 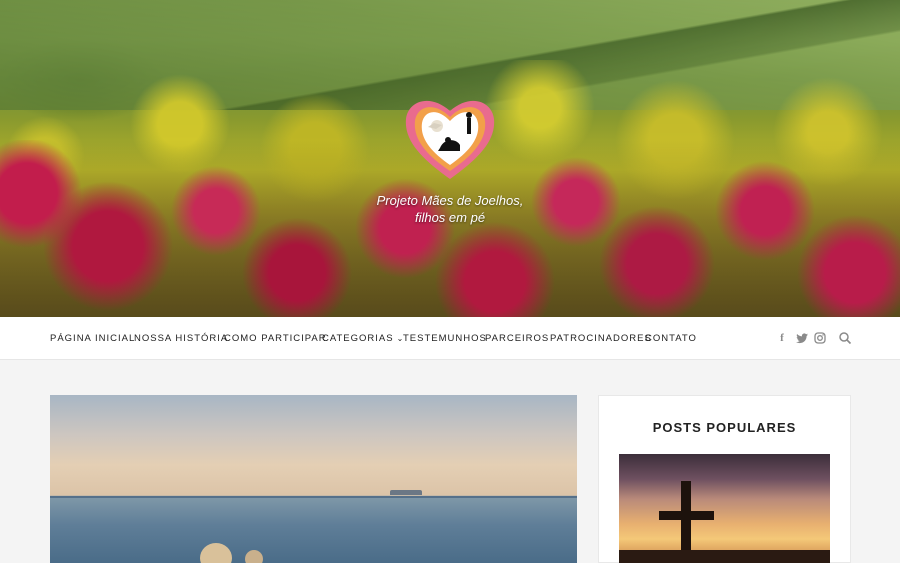 What do you see at coordinates (450, 209) in the screenshot?
I see `site-title: Projeto Mães de Joelhos, filhos em pé` at bounding box center [450, 209].